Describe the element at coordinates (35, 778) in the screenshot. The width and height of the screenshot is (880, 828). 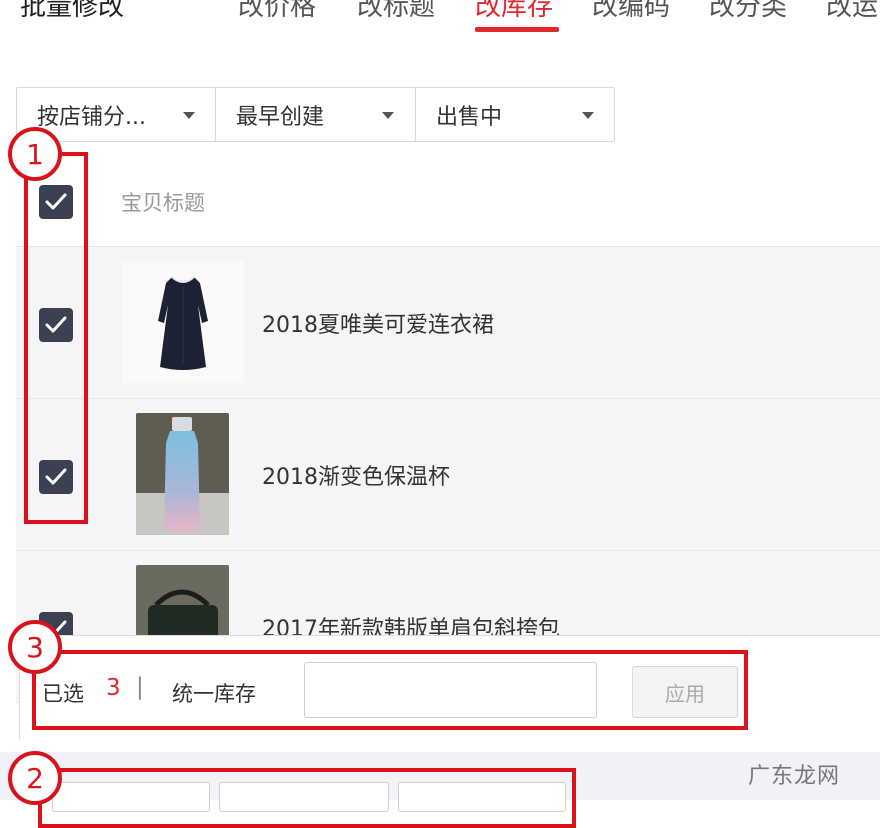
I see `annotation-marker-2: 2` at that location.